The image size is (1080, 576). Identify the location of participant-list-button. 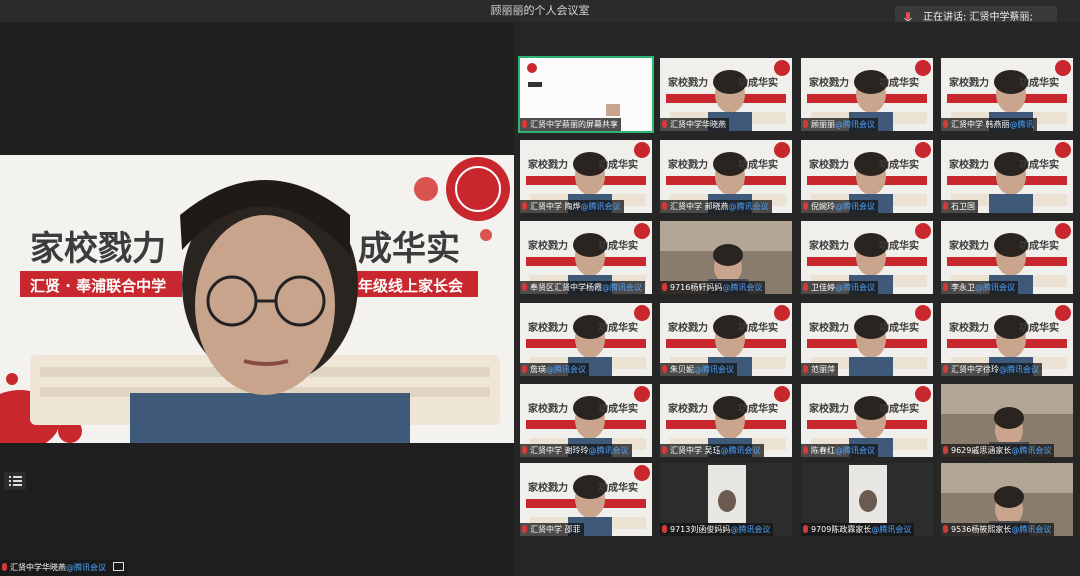
(15, 481).